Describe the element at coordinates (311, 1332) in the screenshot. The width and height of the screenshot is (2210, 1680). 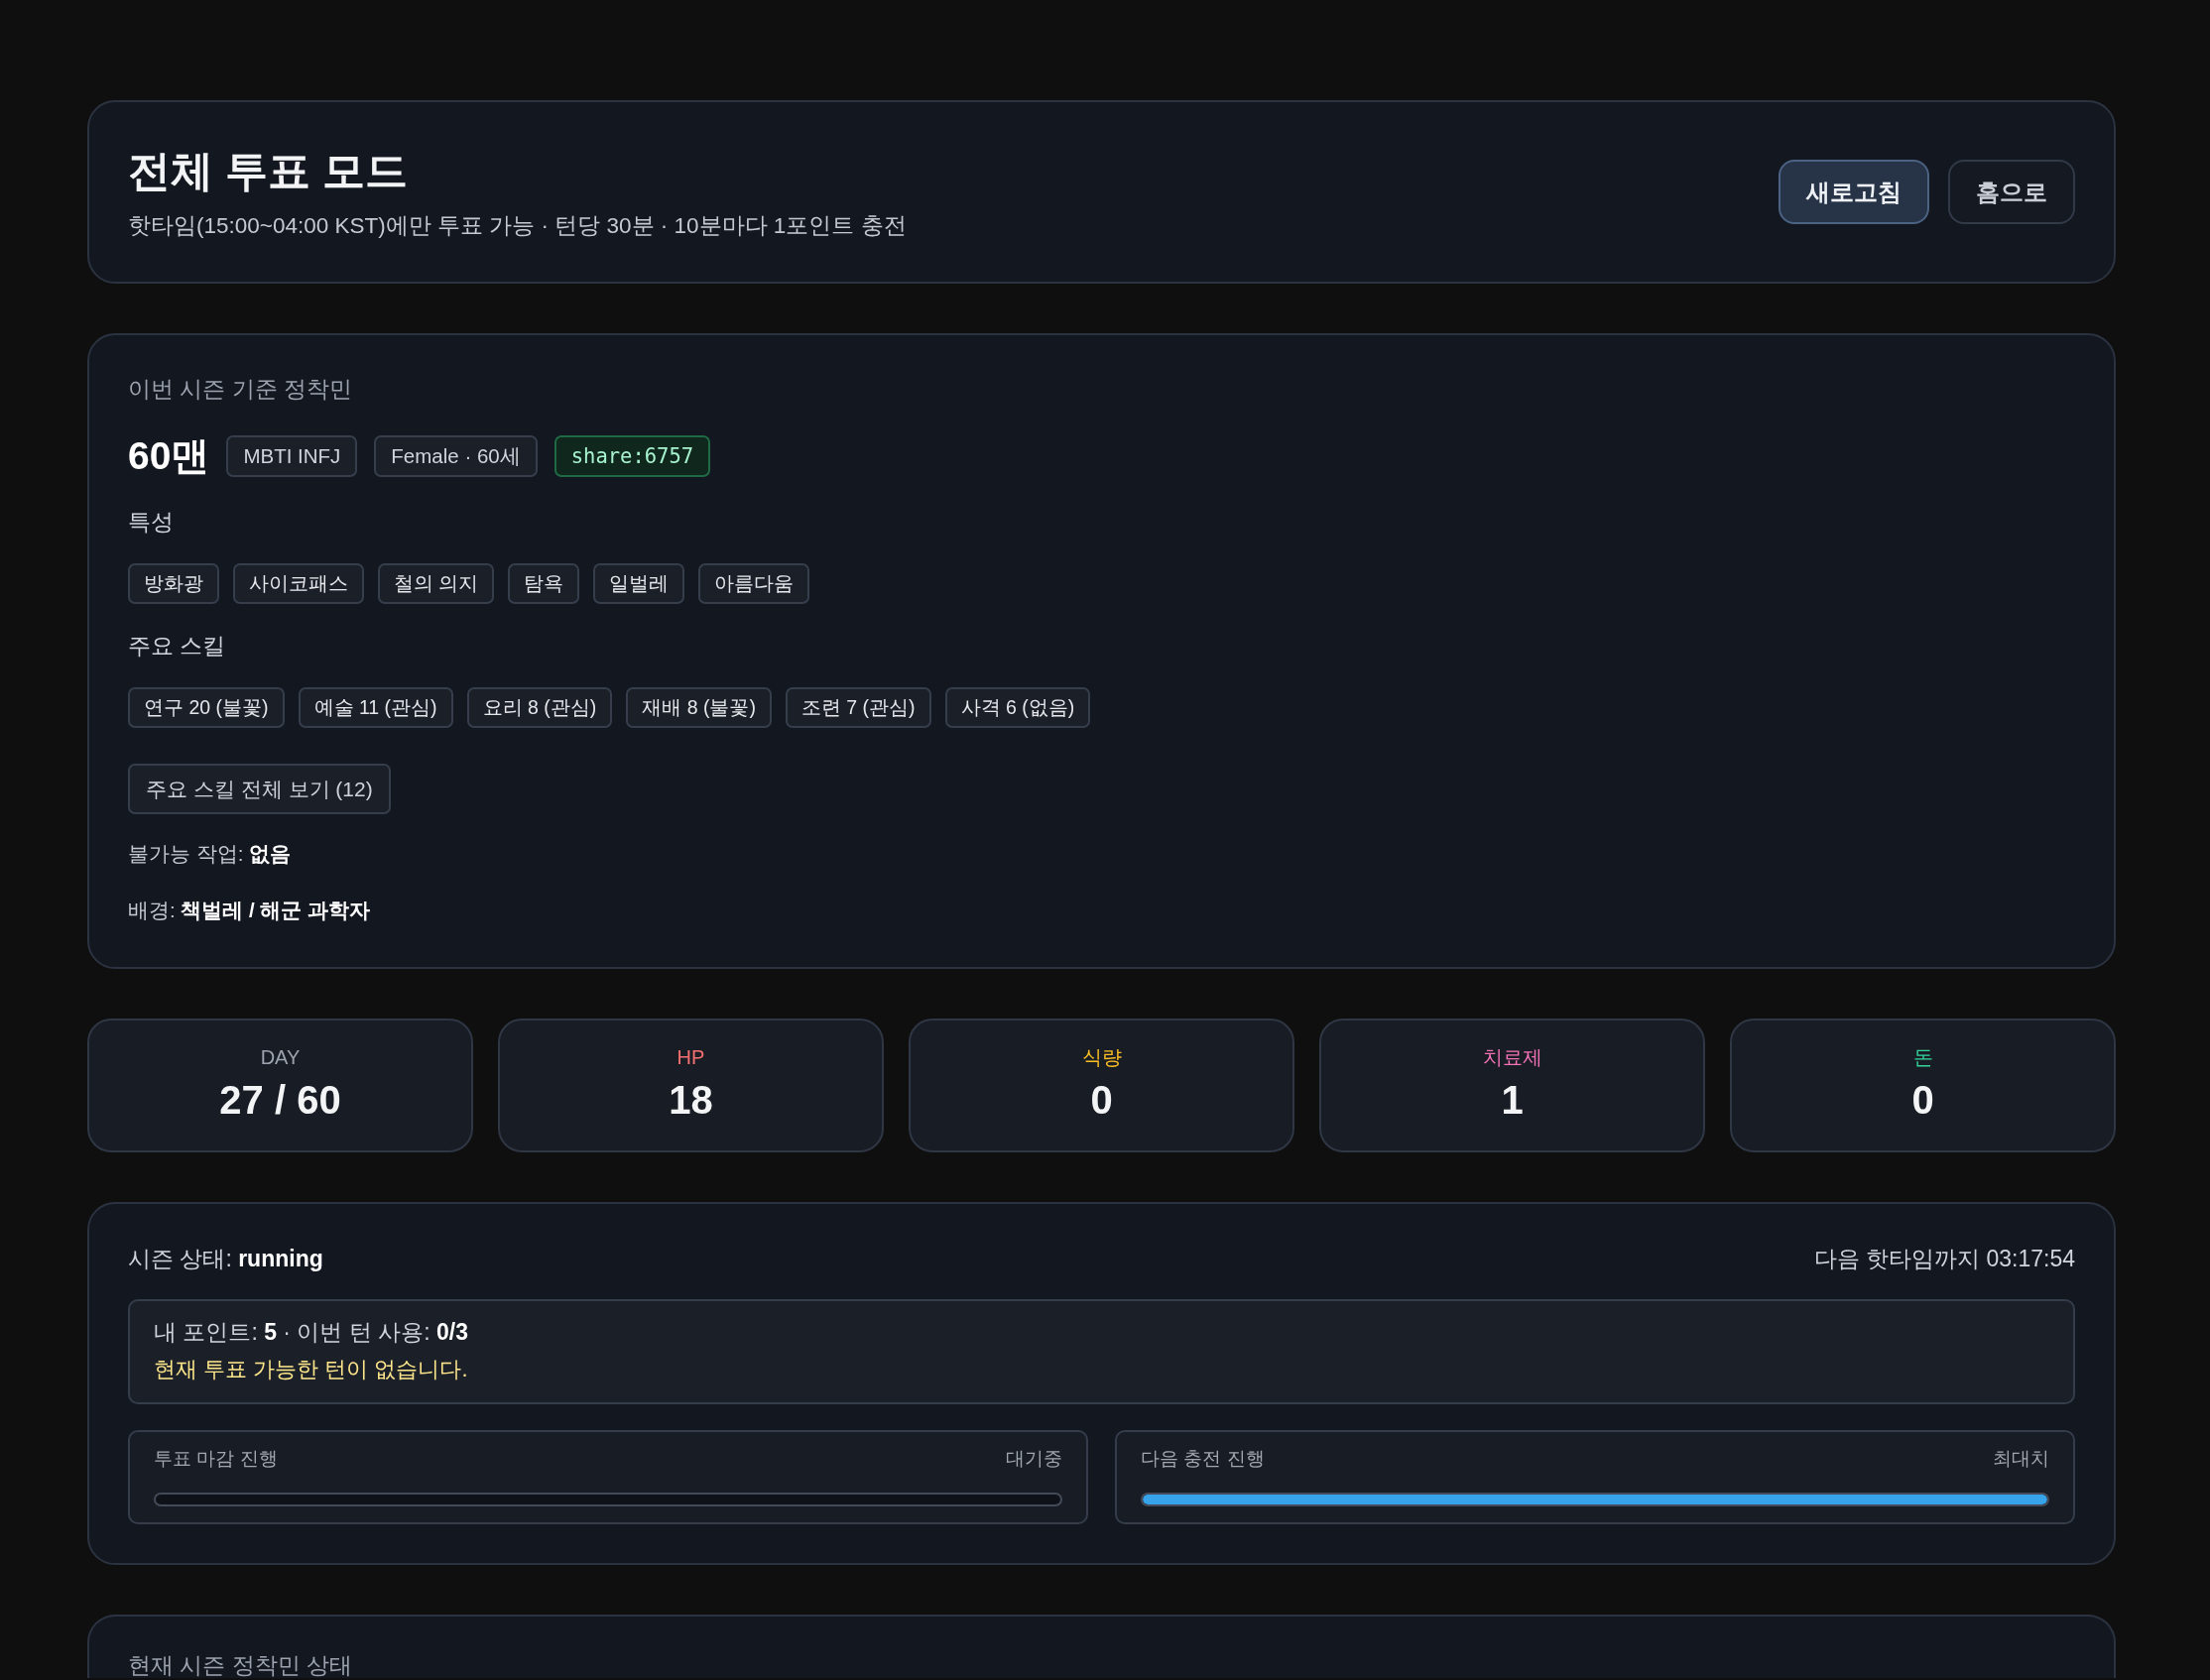
I see `points-text: 내 포인트: 5 · 이번 턴 사용: 0/3` at that location.